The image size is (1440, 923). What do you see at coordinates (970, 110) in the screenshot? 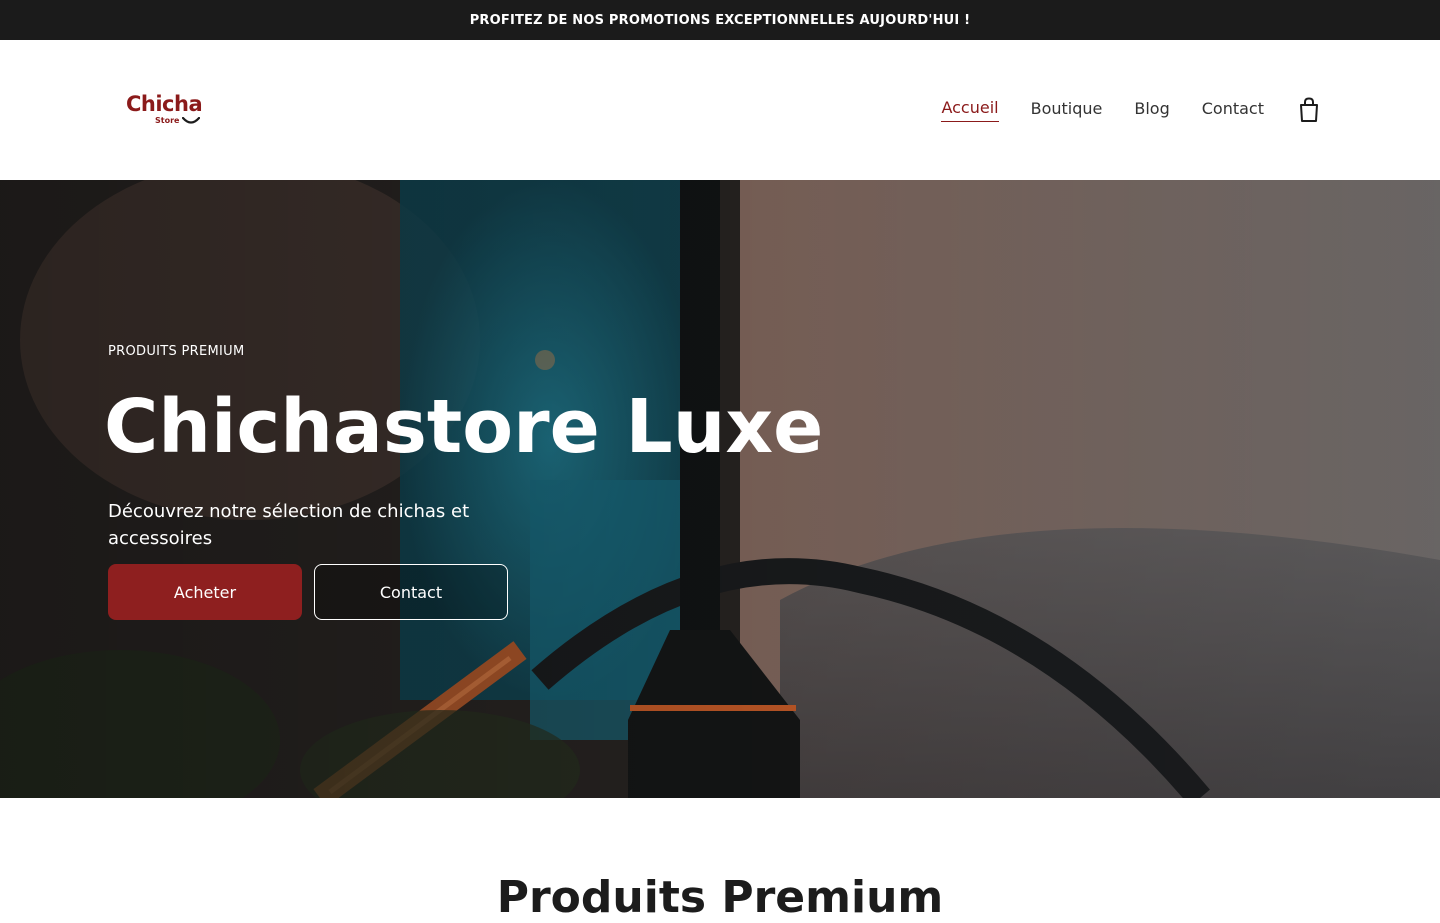
I see `nav-item-accueil: Accueil` at bounding box center [970, 110].